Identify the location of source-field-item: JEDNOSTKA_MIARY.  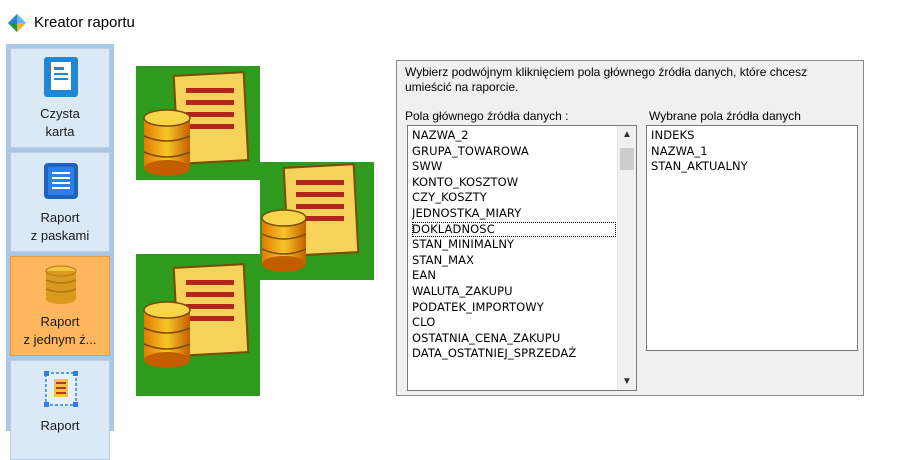
(514, 214).